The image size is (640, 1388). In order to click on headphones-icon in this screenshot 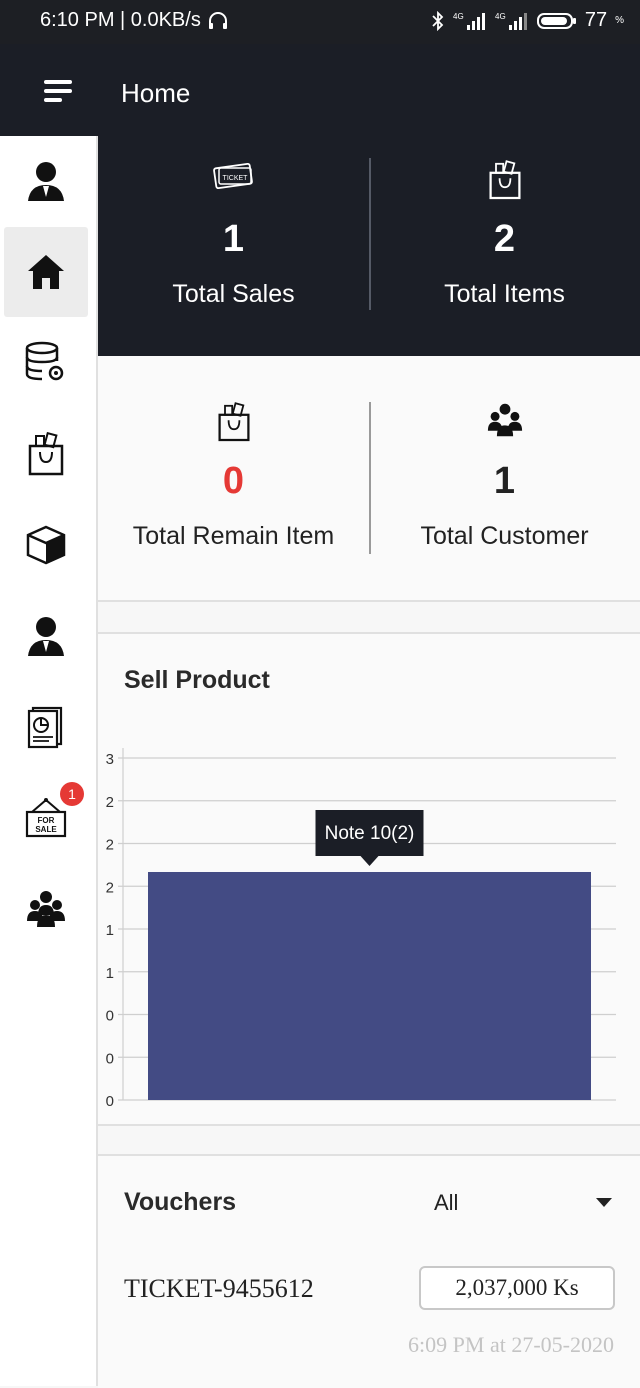, I will do `click(217, 20)`.